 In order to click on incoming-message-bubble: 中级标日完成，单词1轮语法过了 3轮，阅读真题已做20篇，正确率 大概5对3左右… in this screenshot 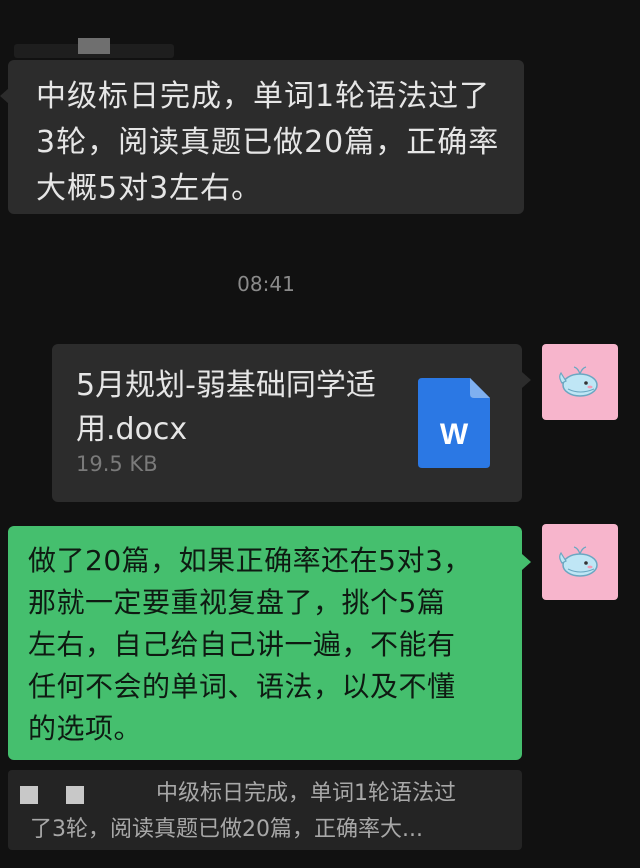, I will do `click(262, 137)`.